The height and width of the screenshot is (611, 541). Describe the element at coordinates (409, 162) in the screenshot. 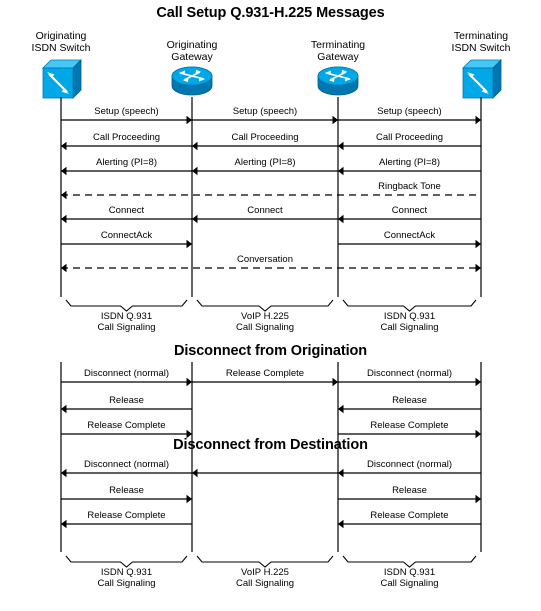

I see `message-label: Alerting (PI=8)` at that location.